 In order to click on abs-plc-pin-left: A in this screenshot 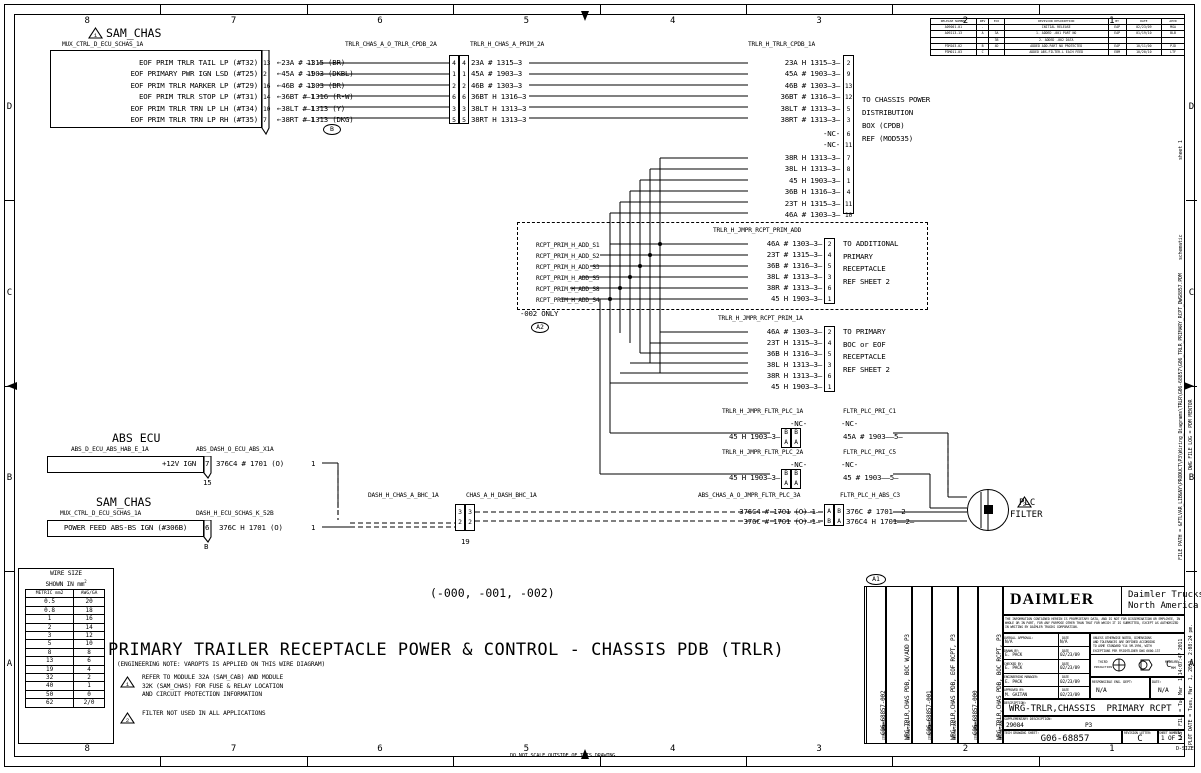, I will do `click(829, 511)`.